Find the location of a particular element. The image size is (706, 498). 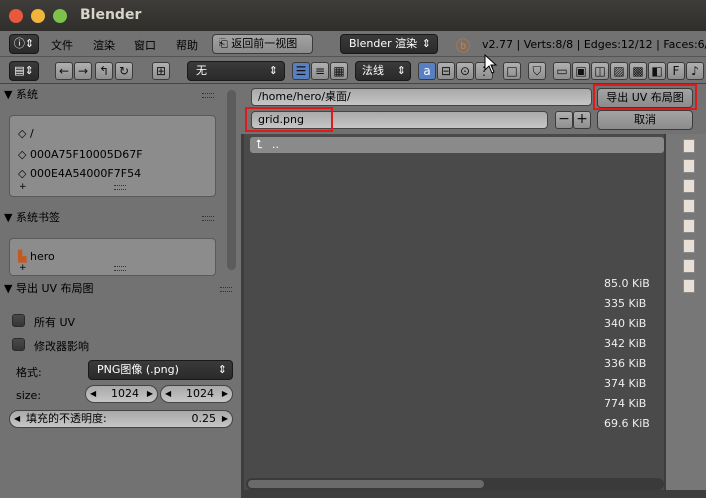

size-x-field: ◀ 1024 ▶ is located at coordinates (121, 394).